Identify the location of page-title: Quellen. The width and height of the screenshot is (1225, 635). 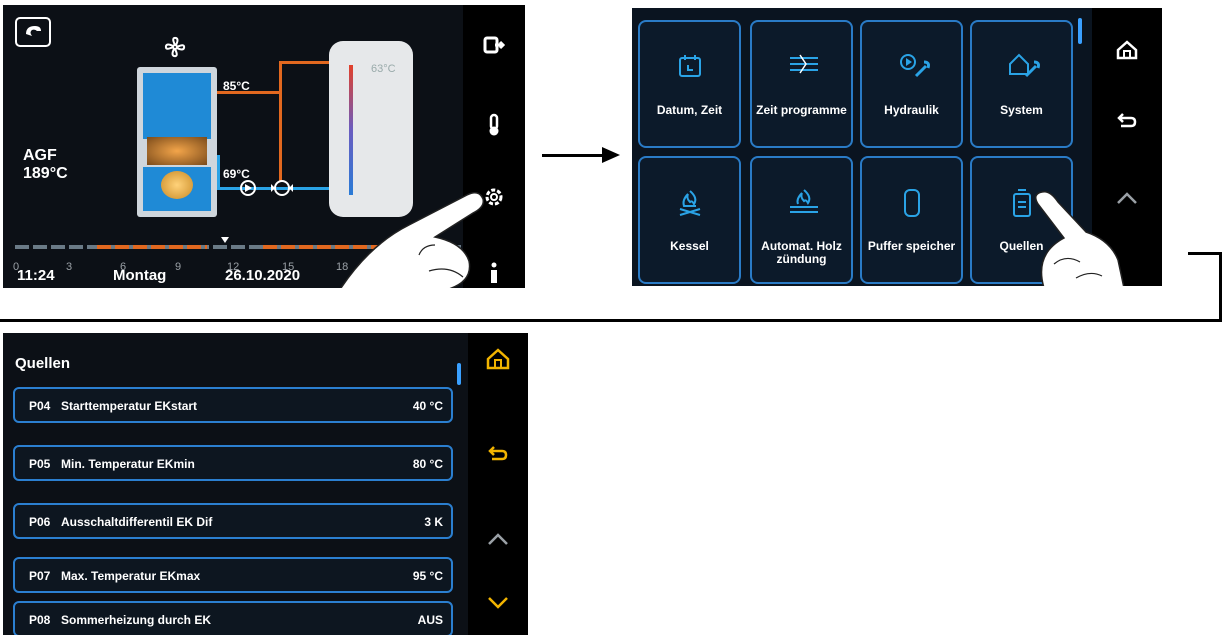
(43, 363).